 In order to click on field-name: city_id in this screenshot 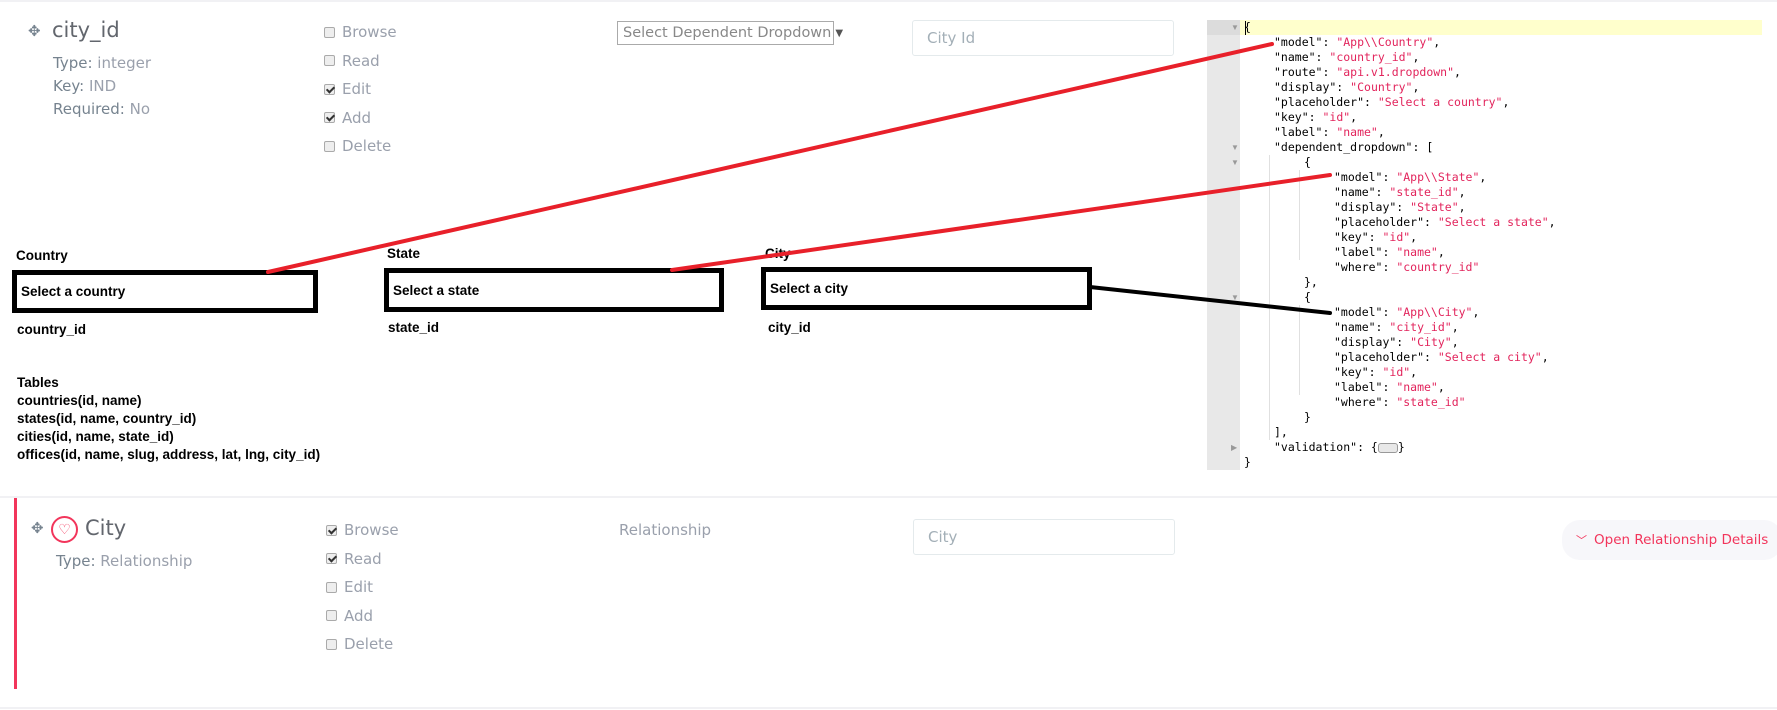, I will do `click(86, 30)`.